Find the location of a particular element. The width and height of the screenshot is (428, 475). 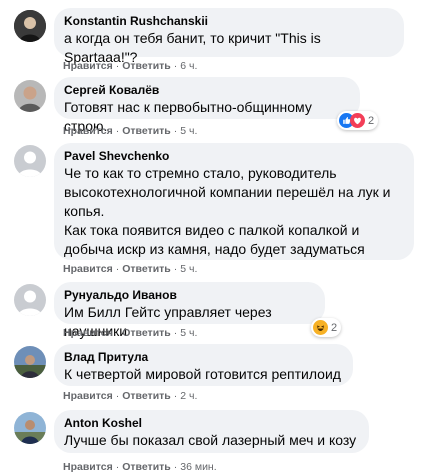

comment-time: 36 мин. is located at coordinates (198, 467).